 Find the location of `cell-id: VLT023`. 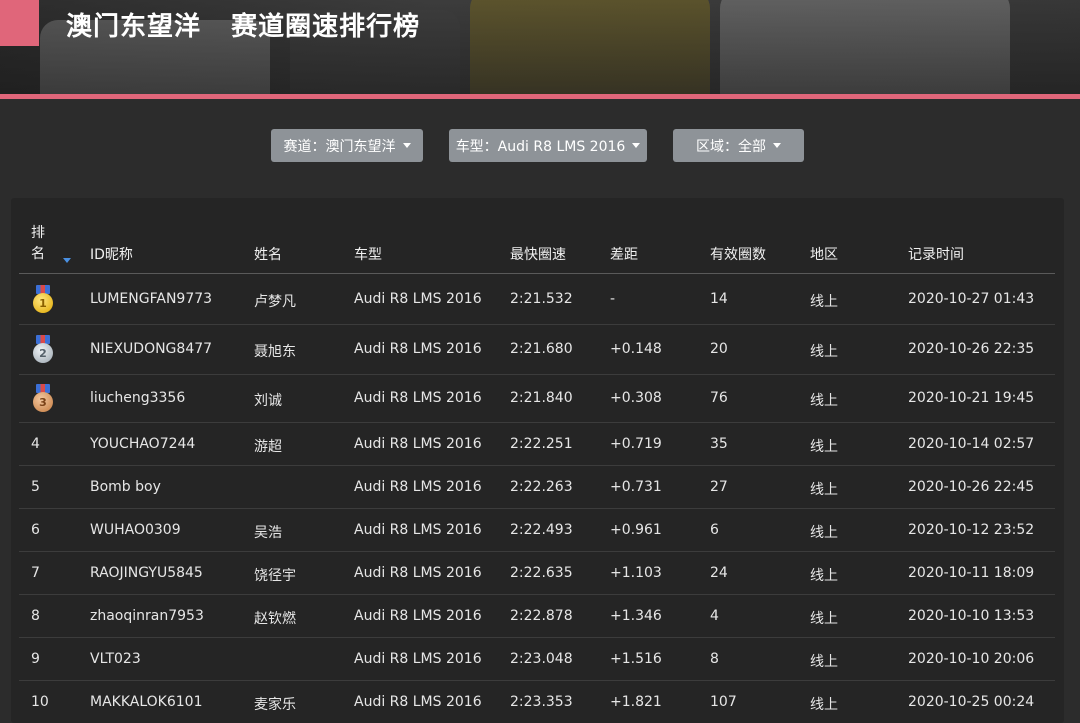

cell-id: VLT023 is located at coordinates (115, 659).